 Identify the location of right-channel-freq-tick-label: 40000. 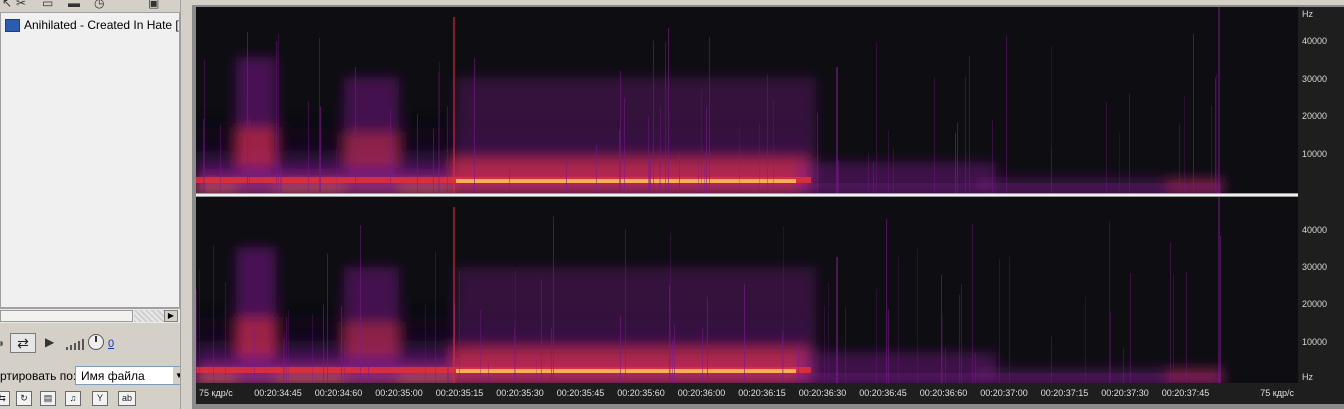
(1315, 230).